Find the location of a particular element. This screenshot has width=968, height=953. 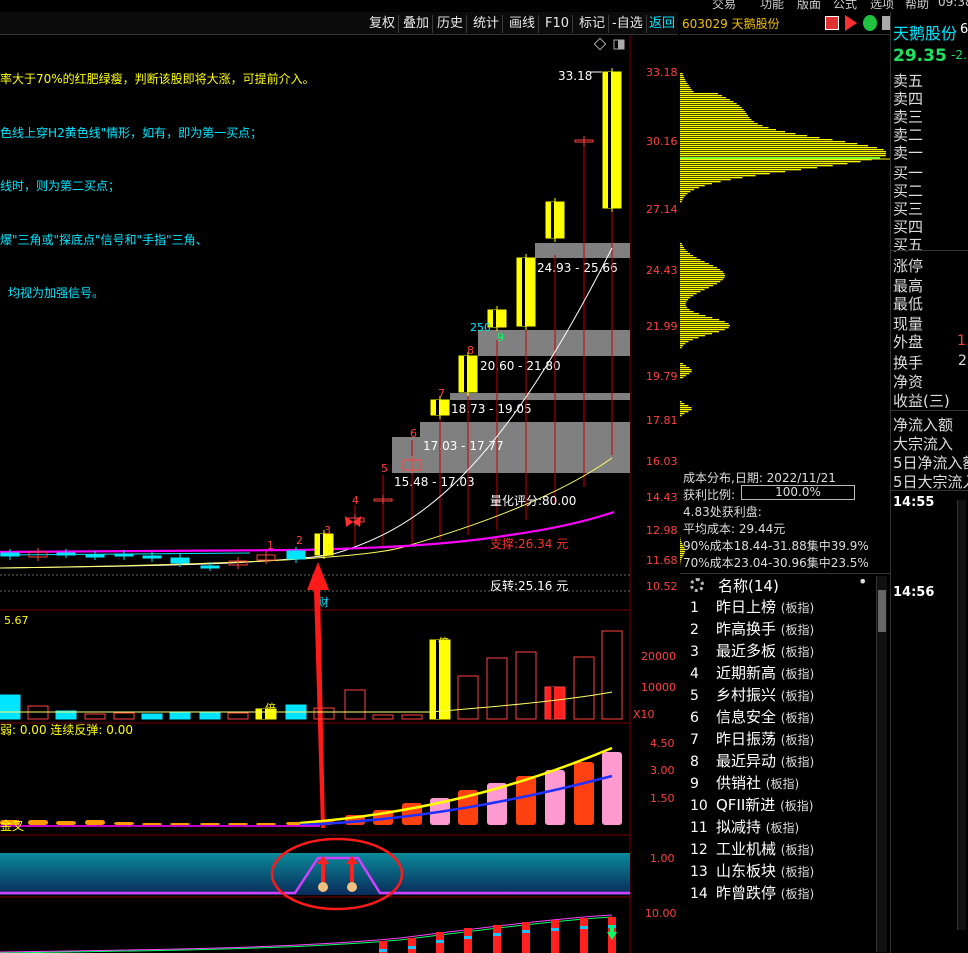

toolbar-icon is located at coordinates (832, 23).